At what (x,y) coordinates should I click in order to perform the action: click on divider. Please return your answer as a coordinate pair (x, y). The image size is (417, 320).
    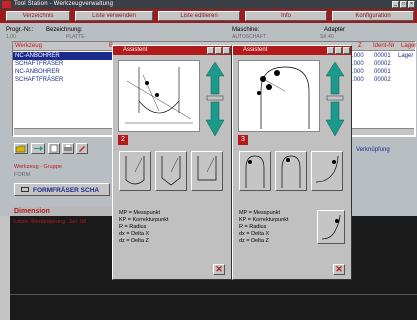
    Looking at the image, I should click on (213, 294).